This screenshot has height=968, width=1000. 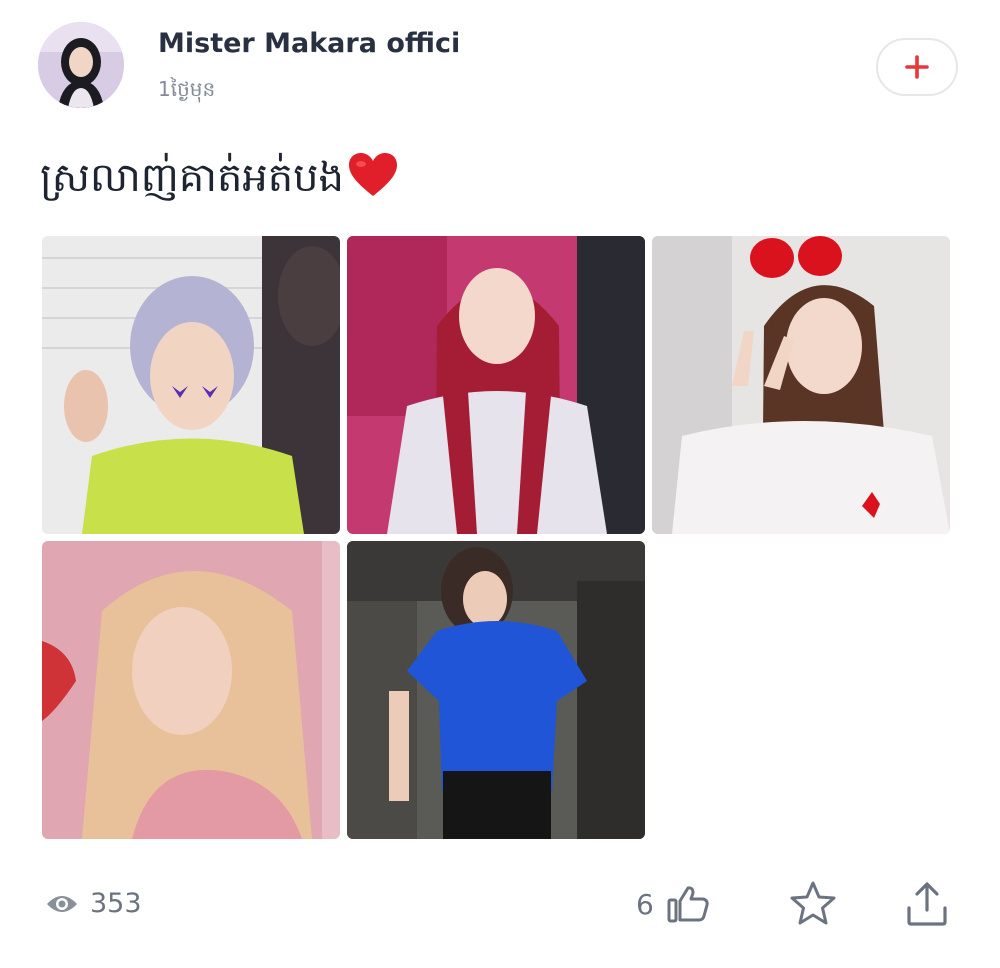 What do you see at coordinates (309, 43) in the screenshot?
I see `author-name: Mister Makara offici` at bounding box center [309, 43].